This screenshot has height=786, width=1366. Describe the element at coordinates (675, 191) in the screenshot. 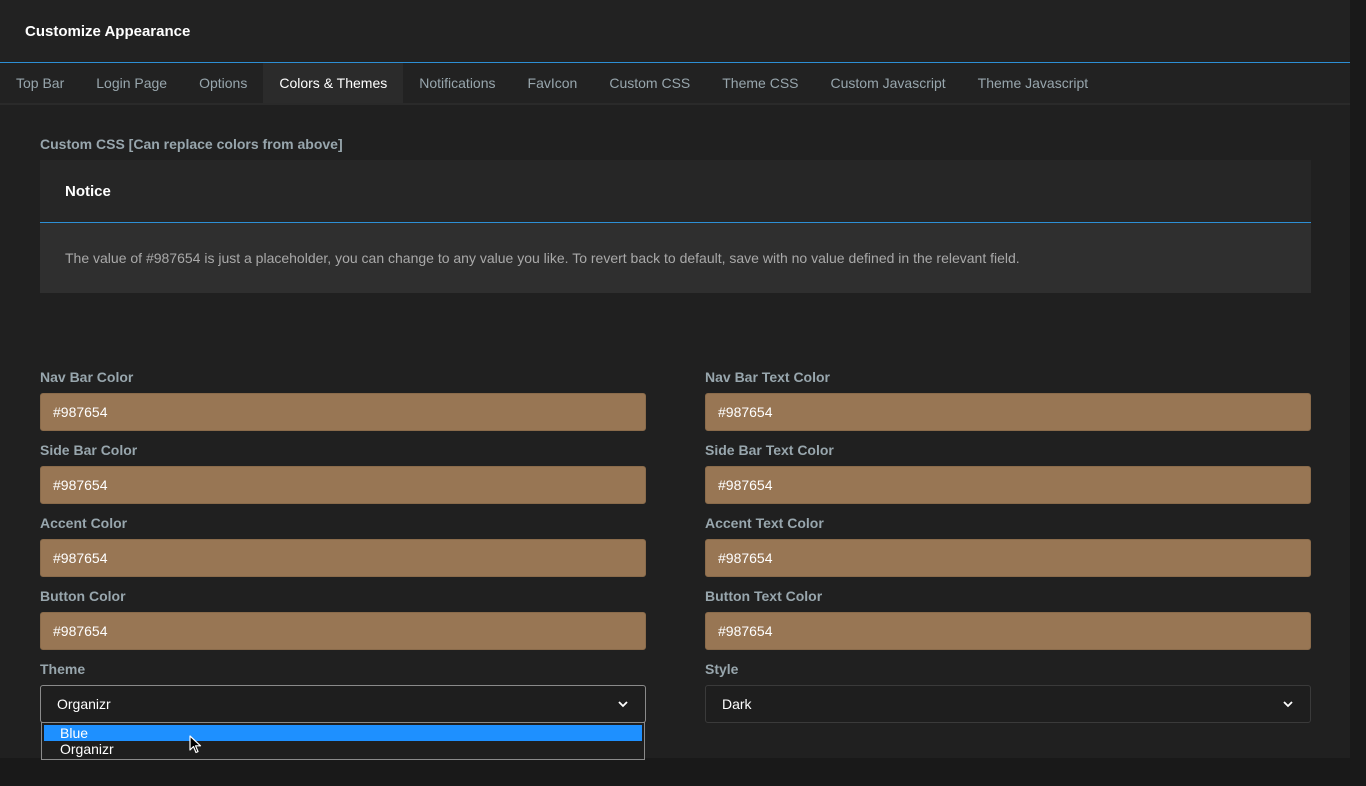

I see `notice-title: Notice` at that location.